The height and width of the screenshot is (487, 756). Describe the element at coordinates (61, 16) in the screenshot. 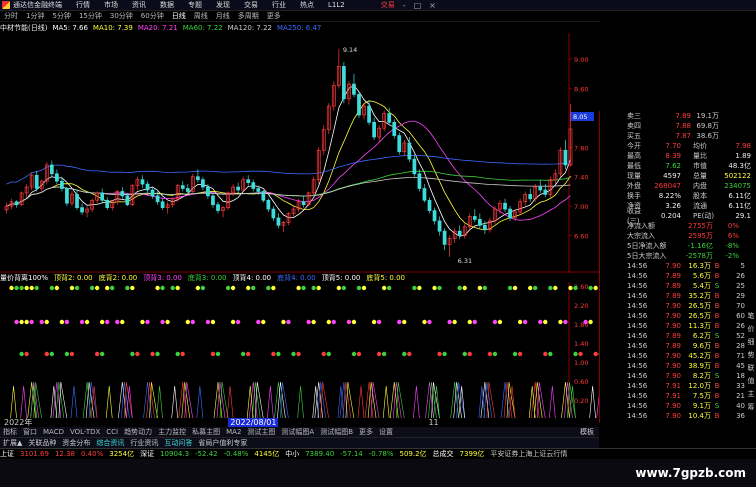

I see `period-tab: 5分钟` at that location.